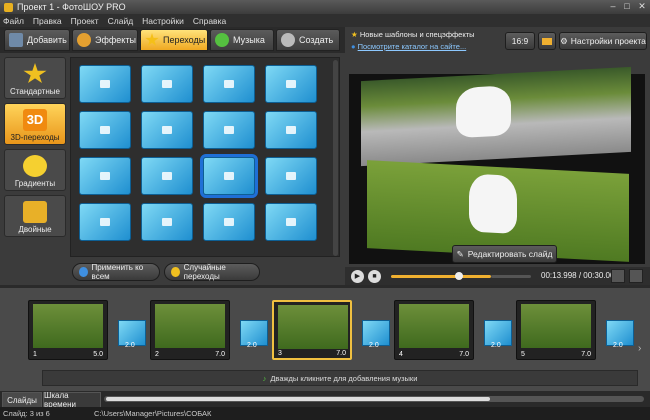 Image resolution: width=650 pixels, height=420 pixels. Describe the element at coordinates (8, 7) in the screenshot. I see `app-icon` at that location.